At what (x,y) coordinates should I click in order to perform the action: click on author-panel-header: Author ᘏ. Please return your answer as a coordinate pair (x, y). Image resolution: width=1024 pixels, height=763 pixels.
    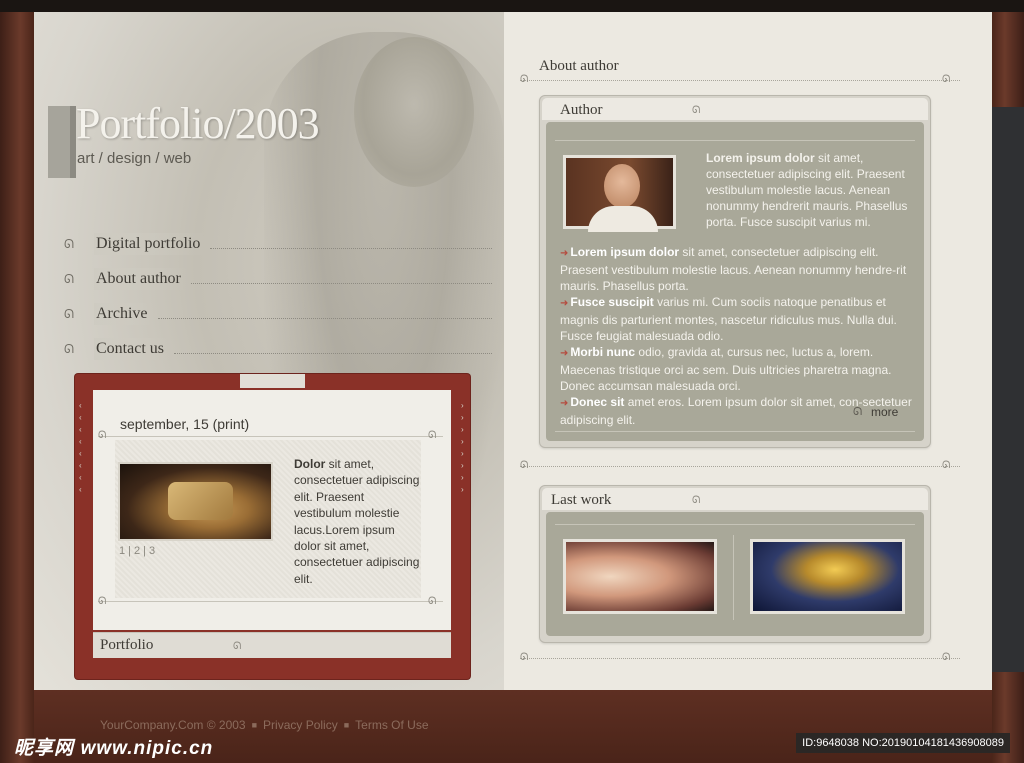
    Looking at the image, I should click on (735, 109).